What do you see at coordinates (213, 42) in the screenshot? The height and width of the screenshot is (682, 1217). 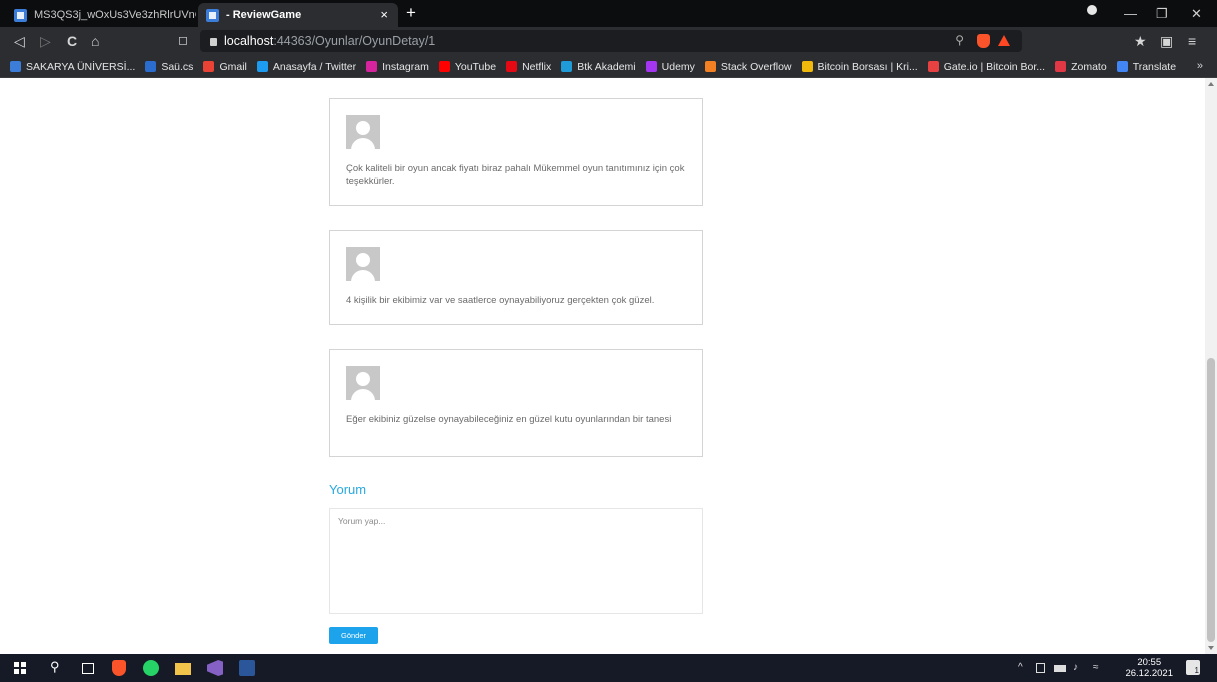 I see `lock-icon` at bounding box center [213, 42].